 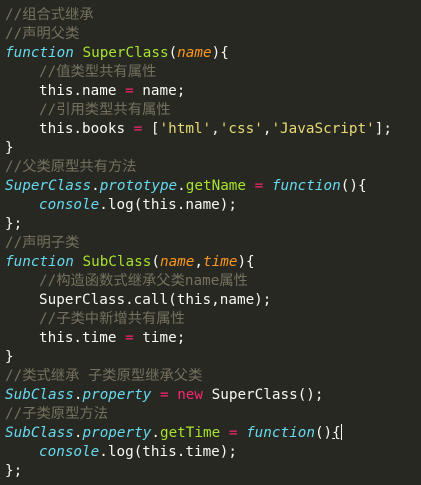 What do you see at coordinates (78, 91) in the screenshot?
I see `this-property: this.name` at bounding box center [78, 91].